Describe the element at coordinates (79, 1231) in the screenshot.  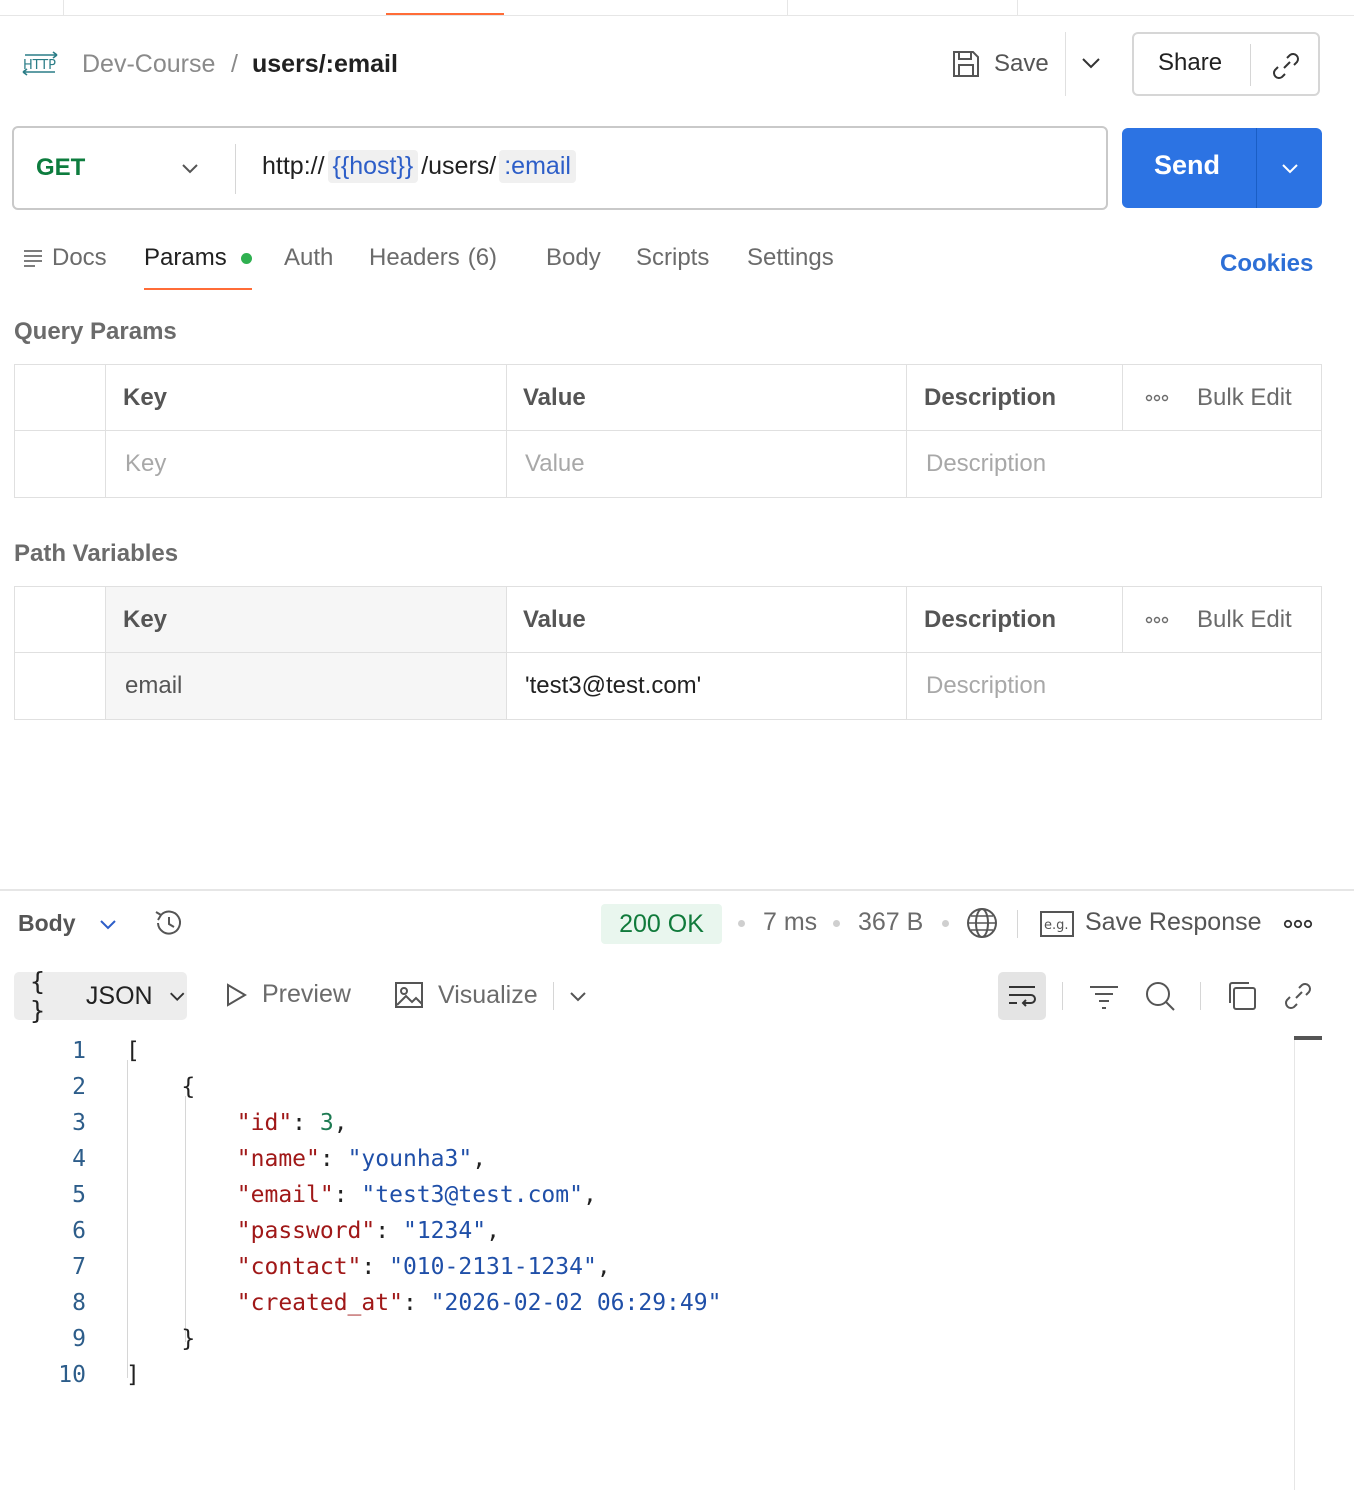
I see `line-number: 6` at that location.